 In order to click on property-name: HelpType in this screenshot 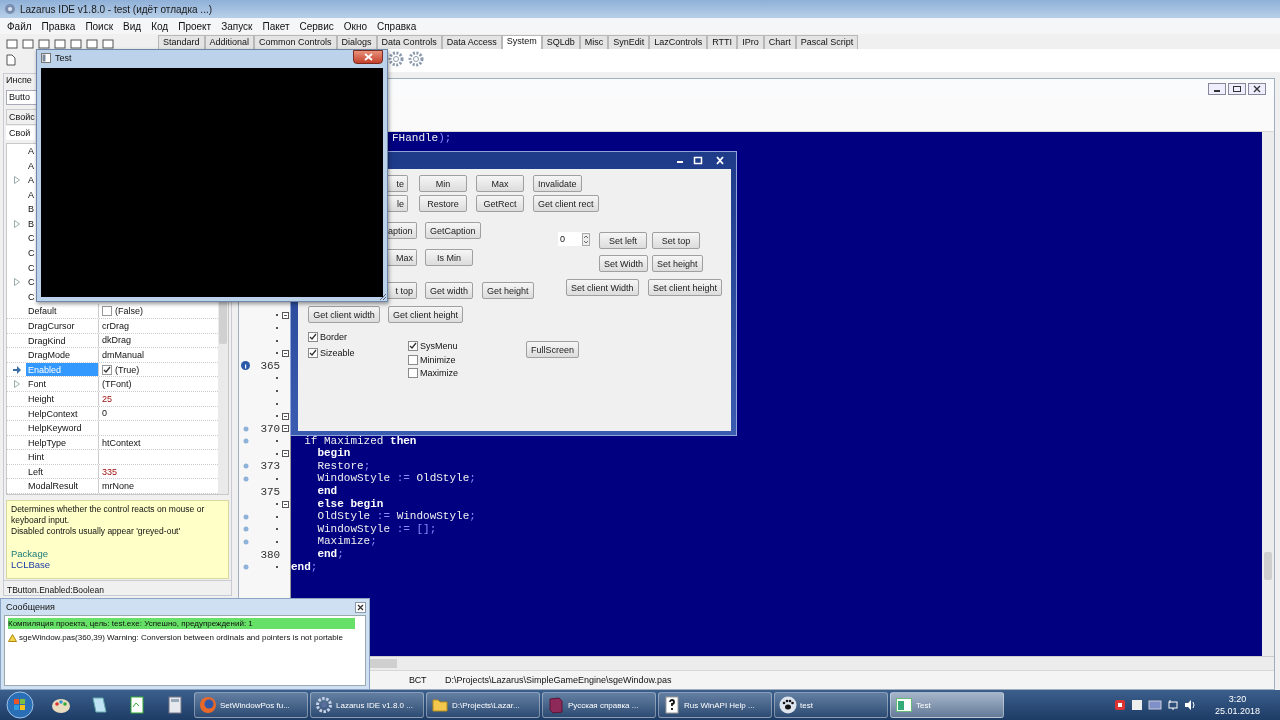, I will do `click(62, 442)`.